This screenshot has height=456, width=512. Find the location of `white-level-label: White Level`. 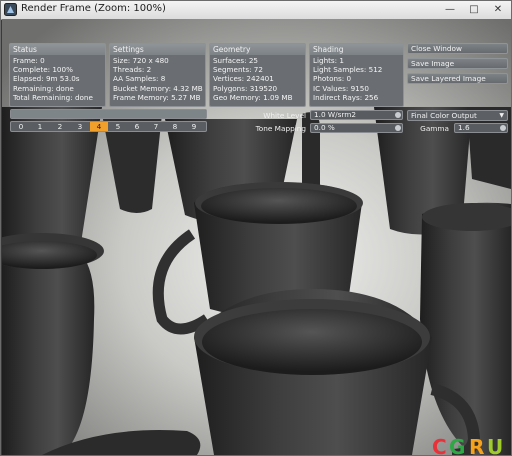

white-level-label: White Level is located at coordinates (284, 115).